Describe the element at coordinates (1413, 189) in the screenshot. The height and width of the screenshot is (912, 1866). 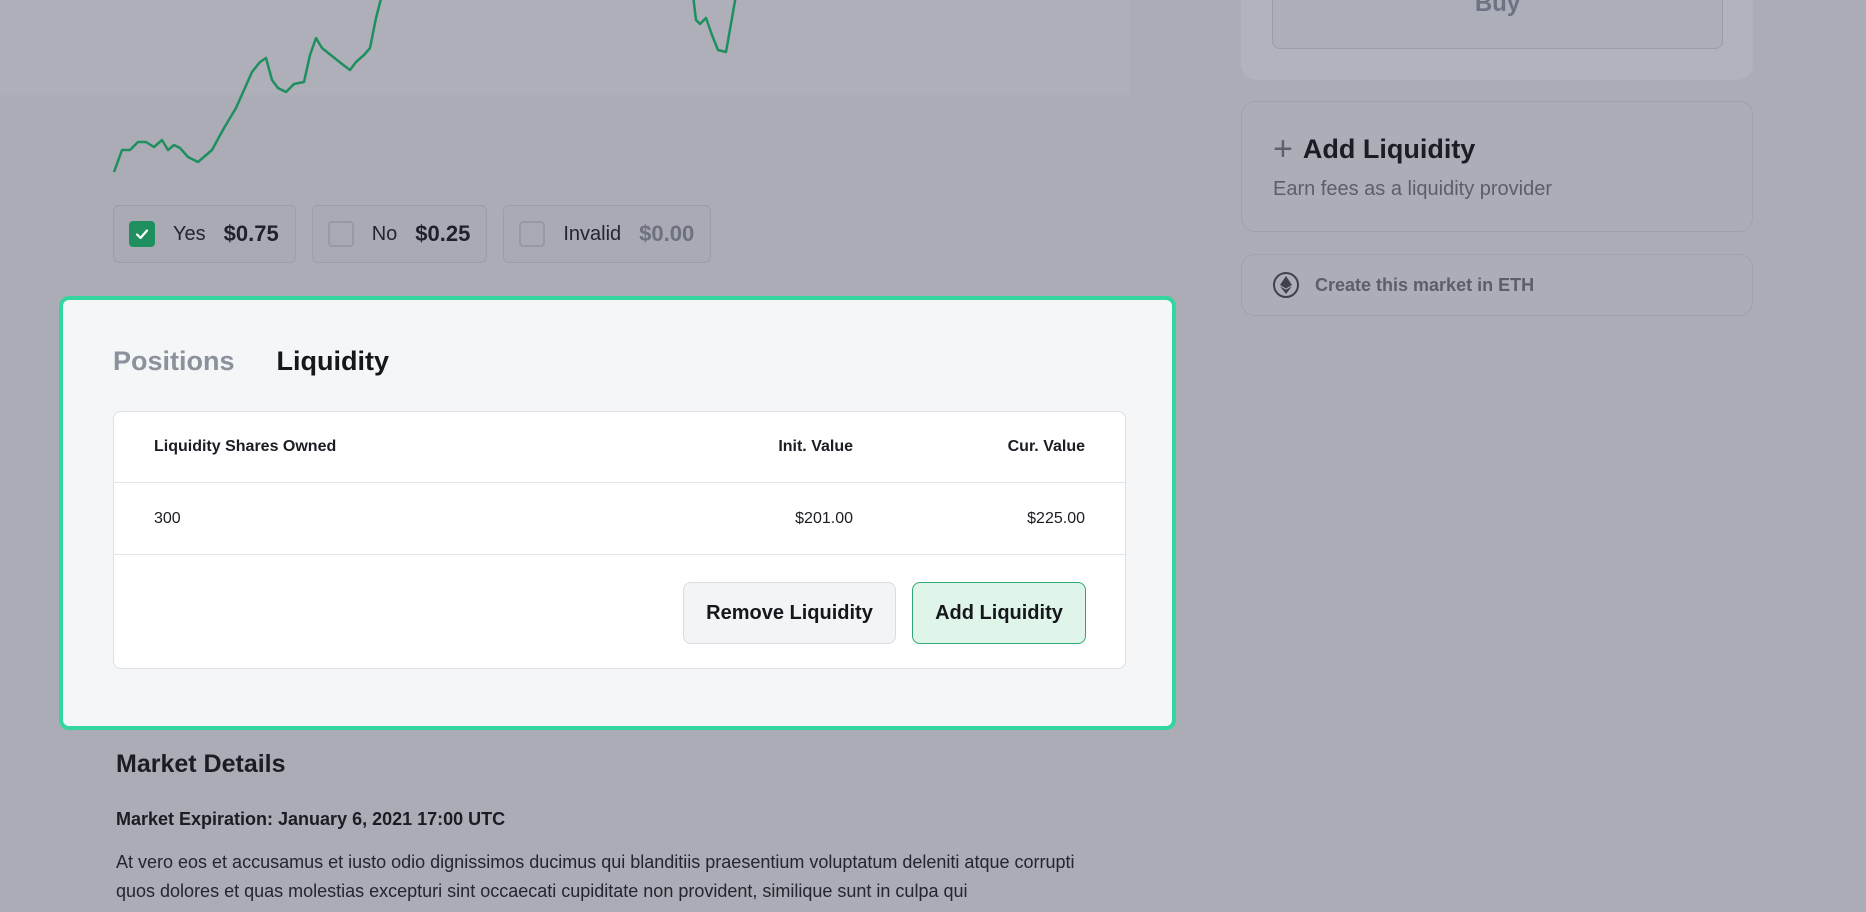
I see `add-liquidity-subtitle: Earn fees as a liquidity provider` at that location.